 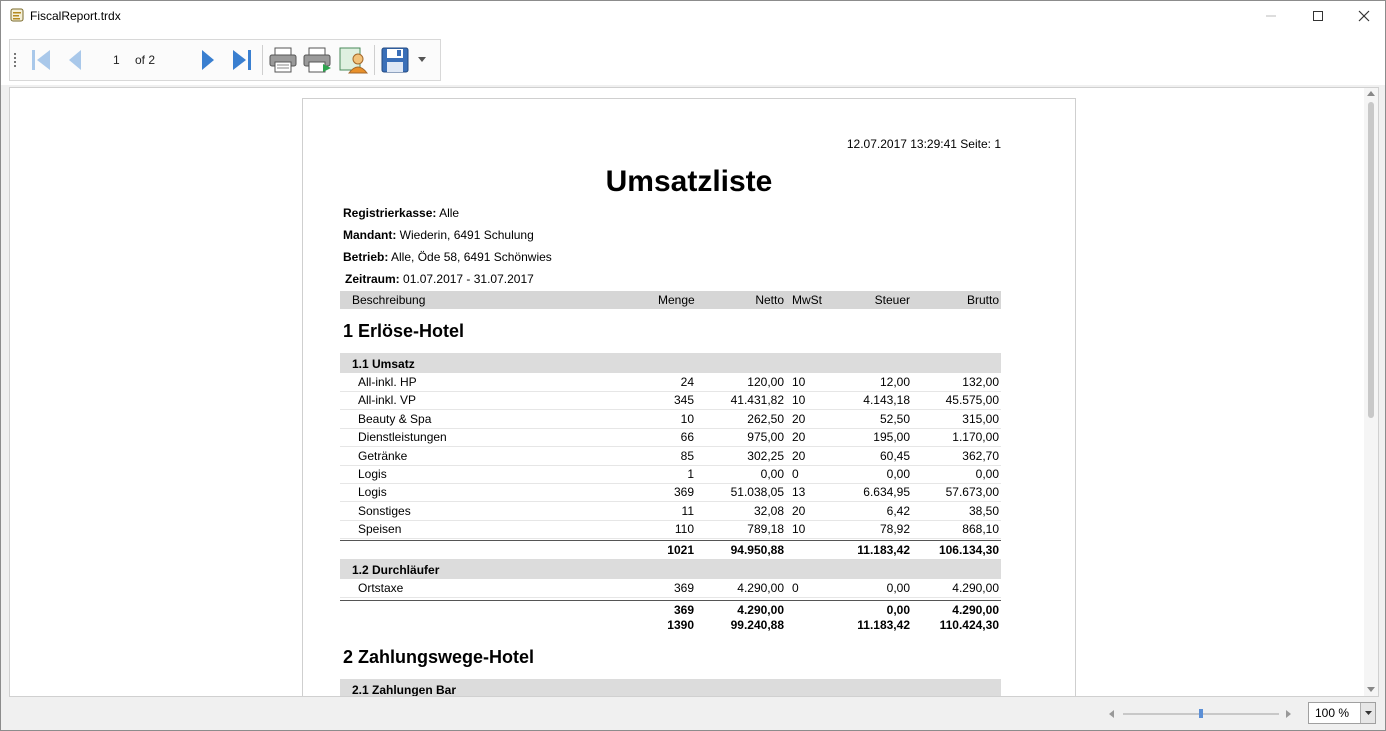 What do you see at coordinates (1112, 714) in the screenshot?
I see `zoom-out-icon` at bounding box center [1112, 714].